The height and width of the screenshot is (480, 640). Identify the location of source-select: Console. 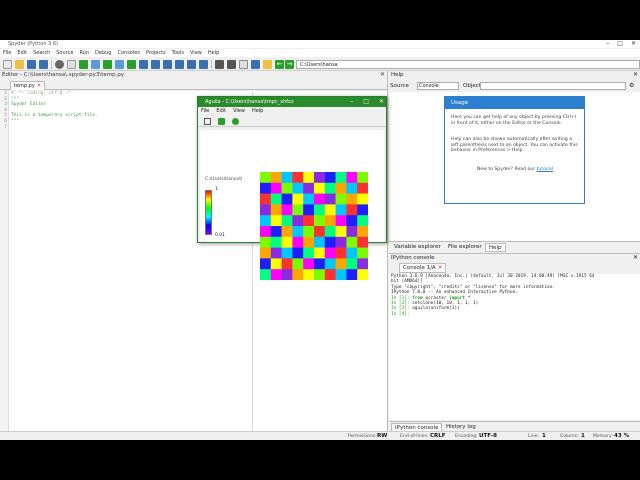
(438, 86).